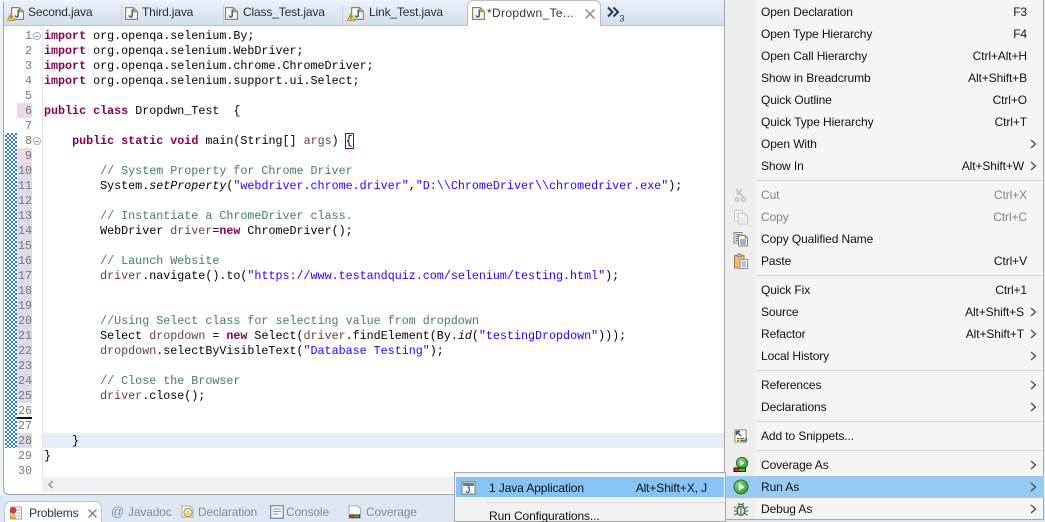 The image size is (1045, 522). I want to click on svg-text: J, so click(468, 490).